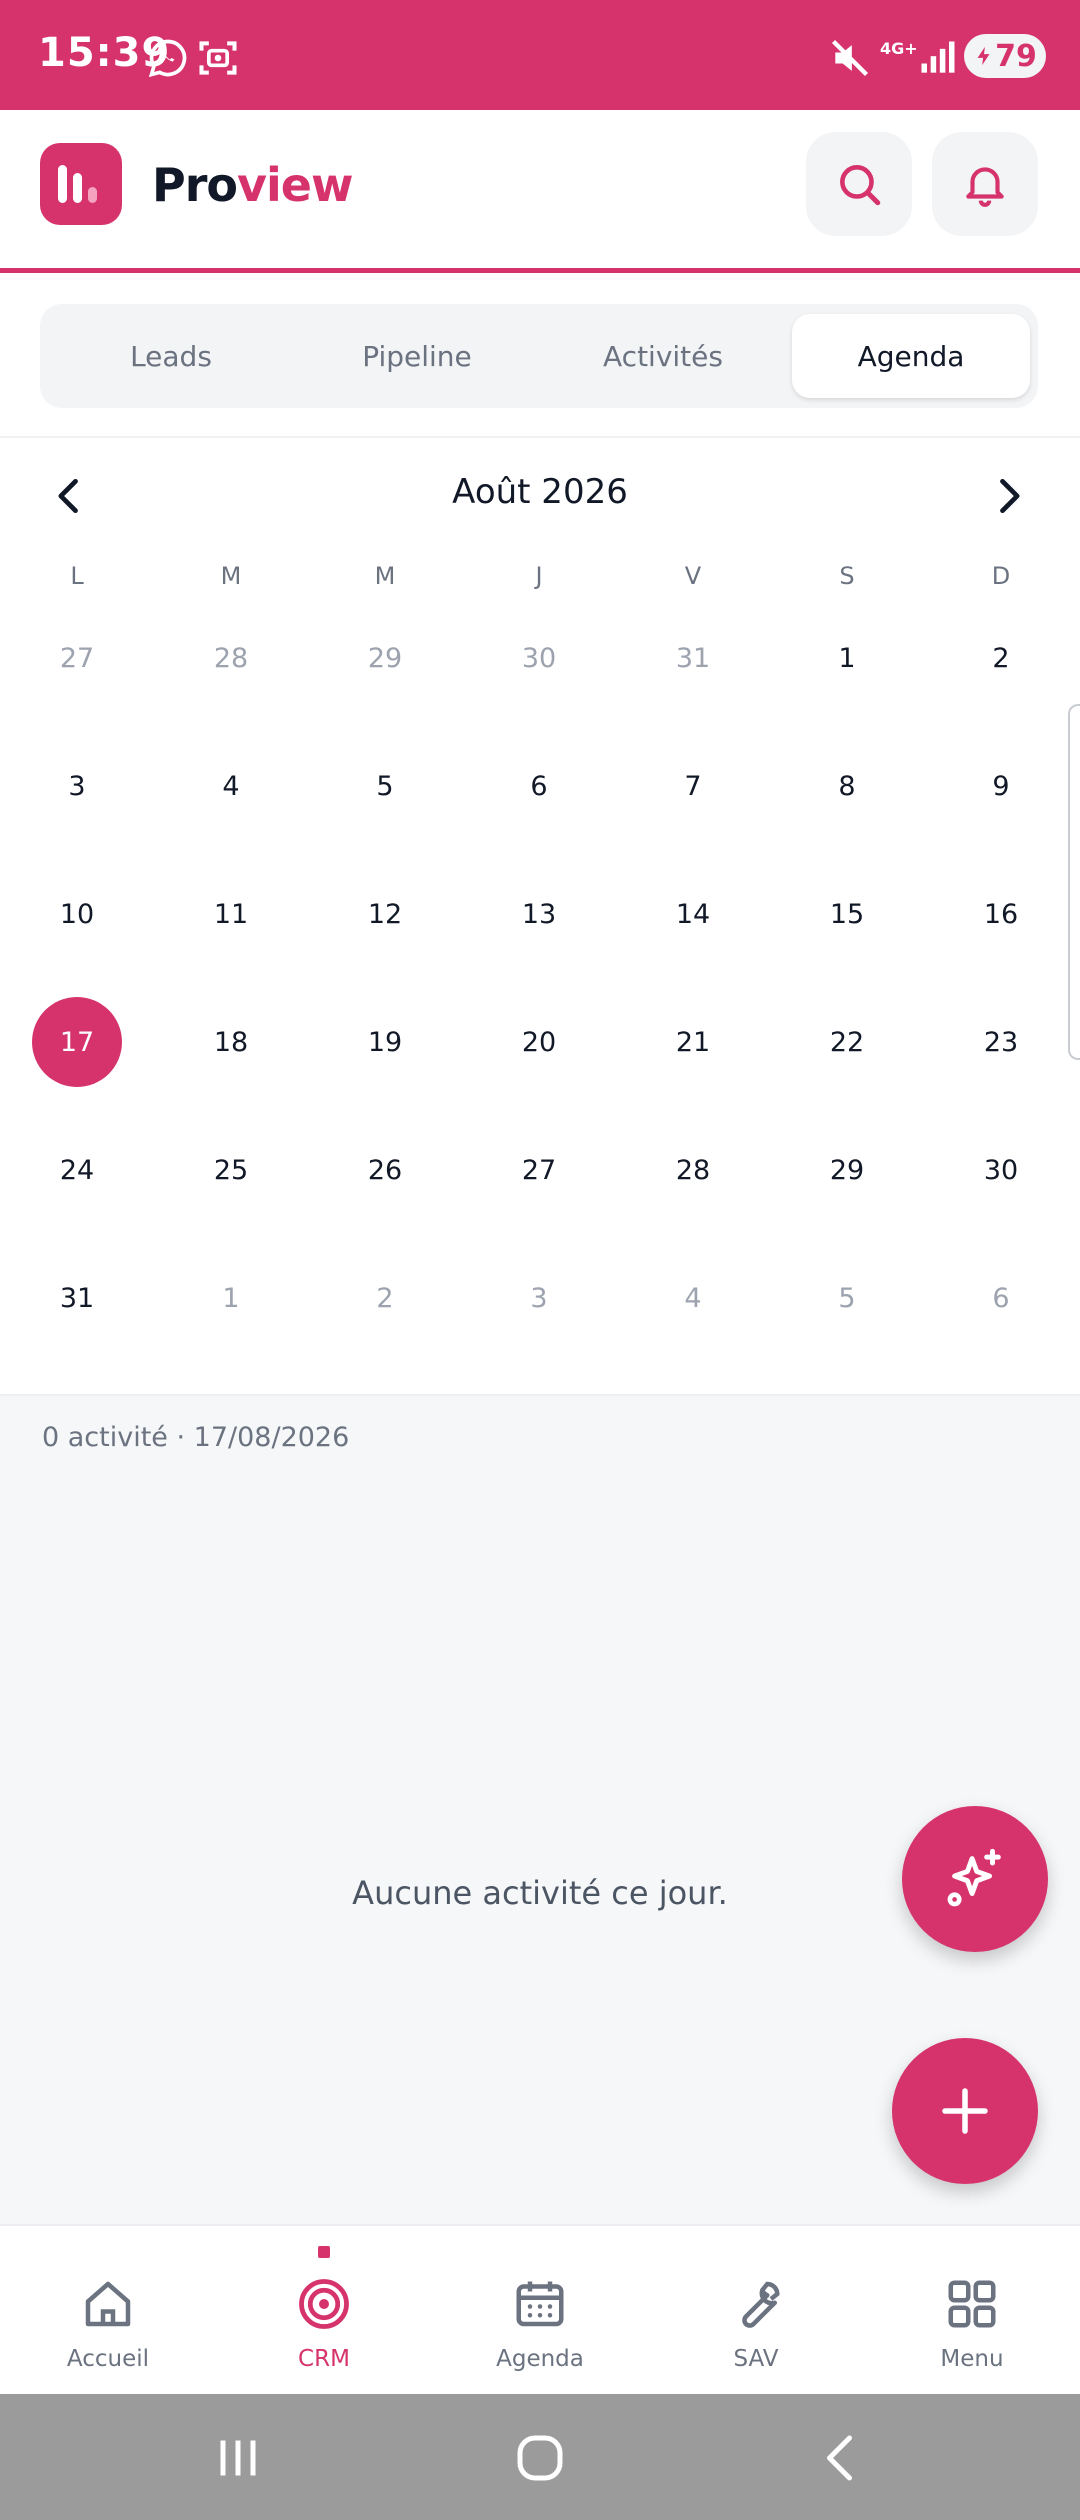  I want to click on logo-icon, so click(77, 184).